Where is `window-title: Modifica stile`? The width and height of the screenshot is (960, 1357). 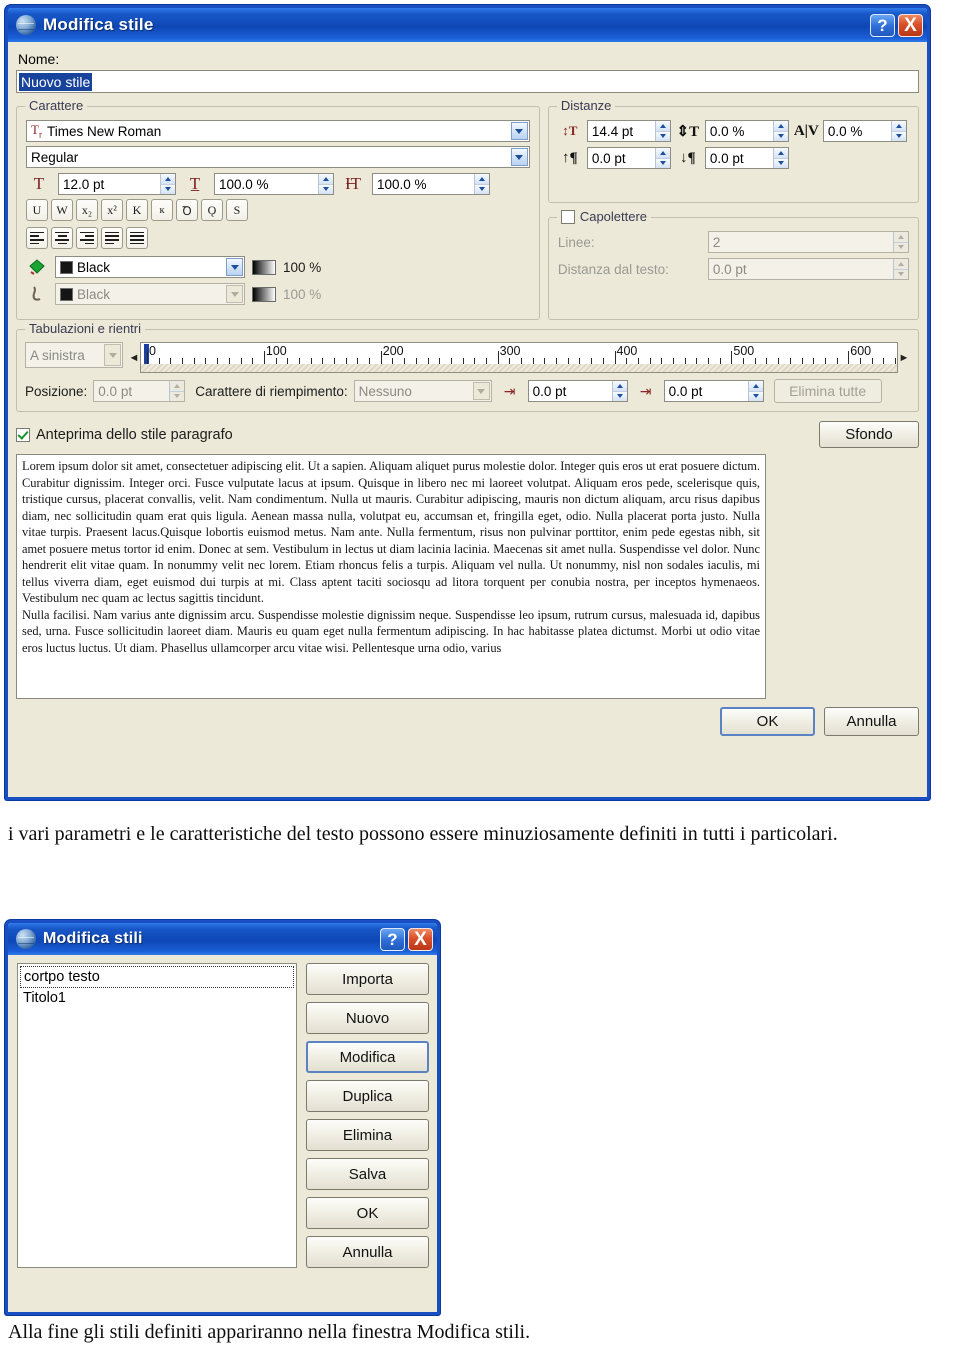
window-title: Modifica stile is located at coordinates (98, 24).